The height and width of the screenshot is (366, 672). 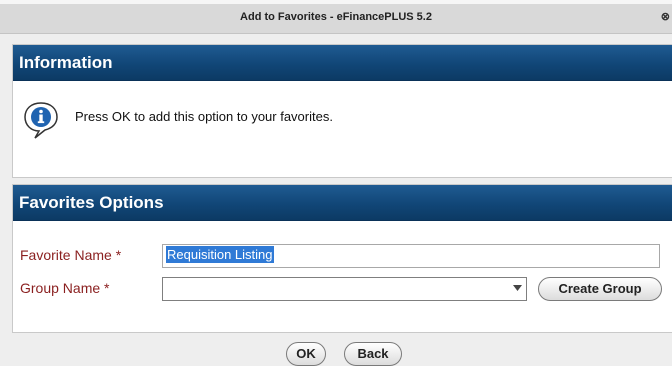 What do you see at coordinates (342, 203) in the screenshot?
I see `favorites-options-header: Favorites Options` at bounding box center [342, 203].